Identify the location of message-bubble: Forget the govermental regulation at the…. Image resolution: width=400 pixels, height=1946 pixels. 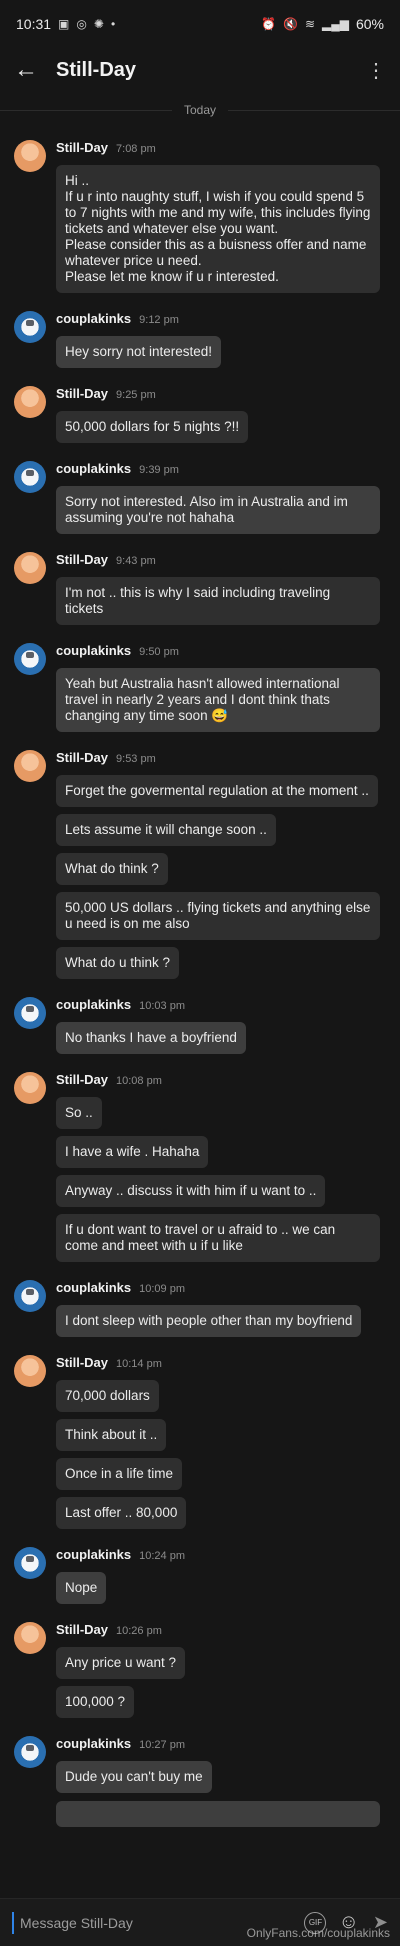
(217, 791).